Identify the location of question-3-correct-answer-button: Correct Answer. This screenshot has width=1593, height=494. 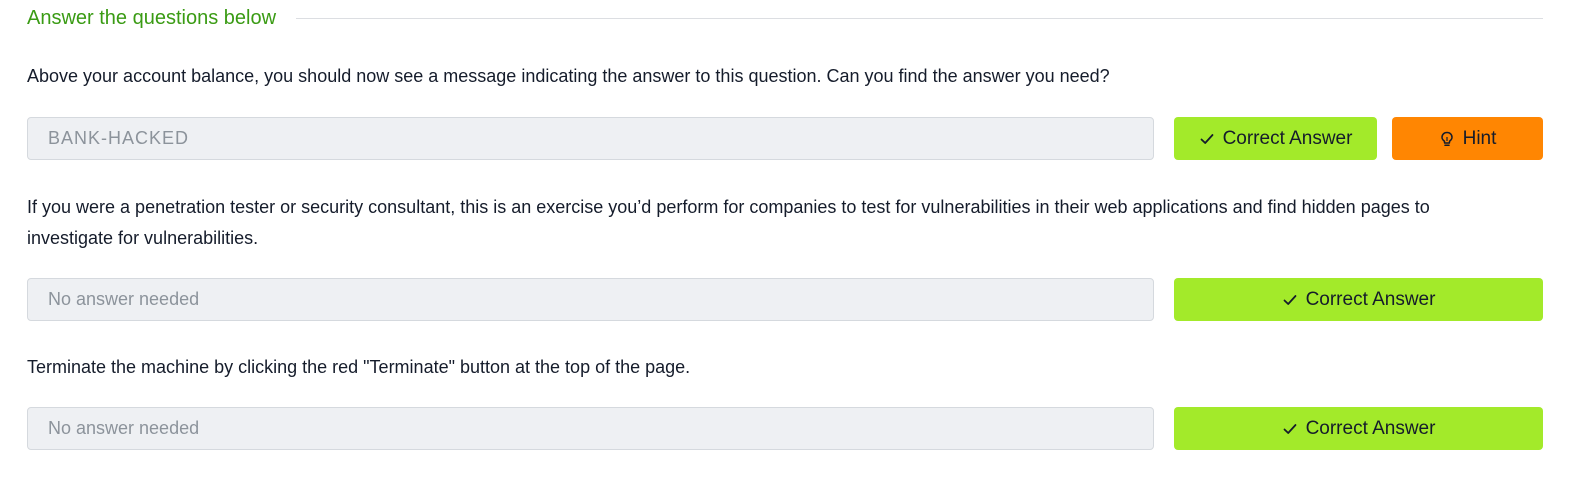
(1358, 428).